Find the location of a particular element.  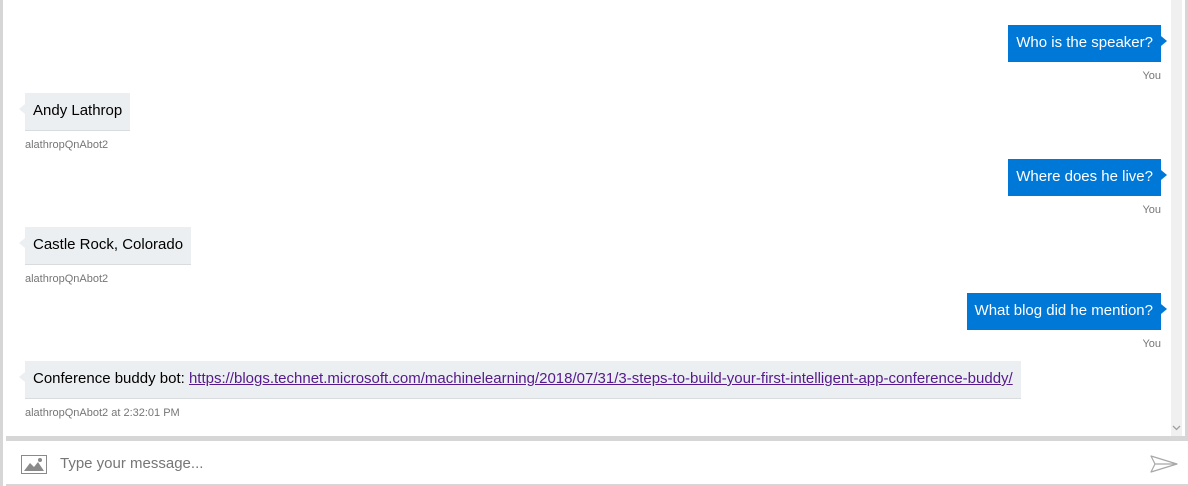

message-composer is located at coordinates (597, 461).